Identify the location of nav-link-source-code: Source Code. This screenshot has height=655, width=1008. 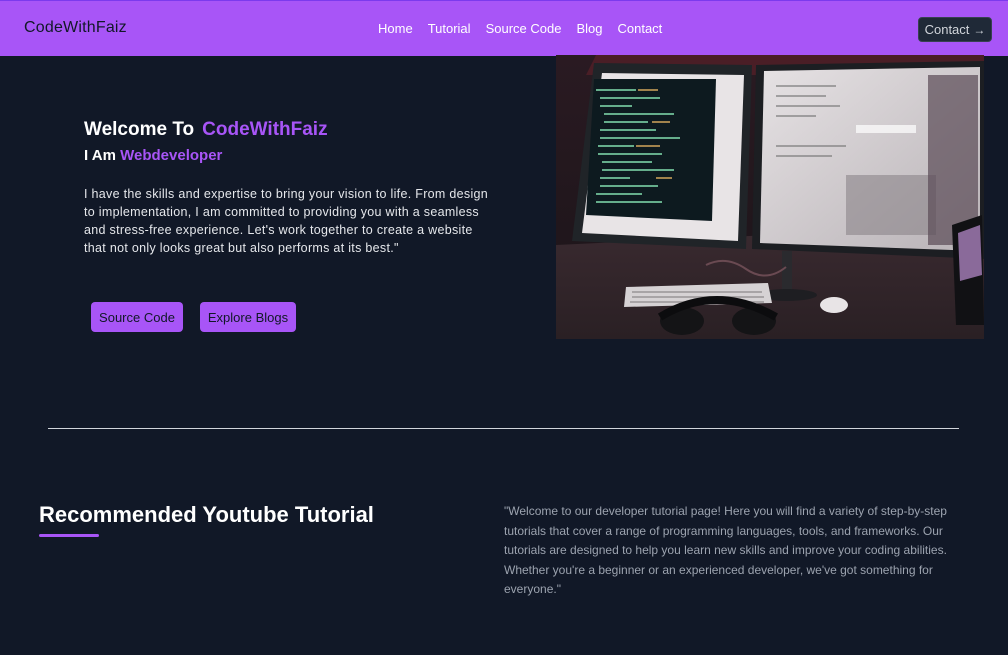
(524, 28).